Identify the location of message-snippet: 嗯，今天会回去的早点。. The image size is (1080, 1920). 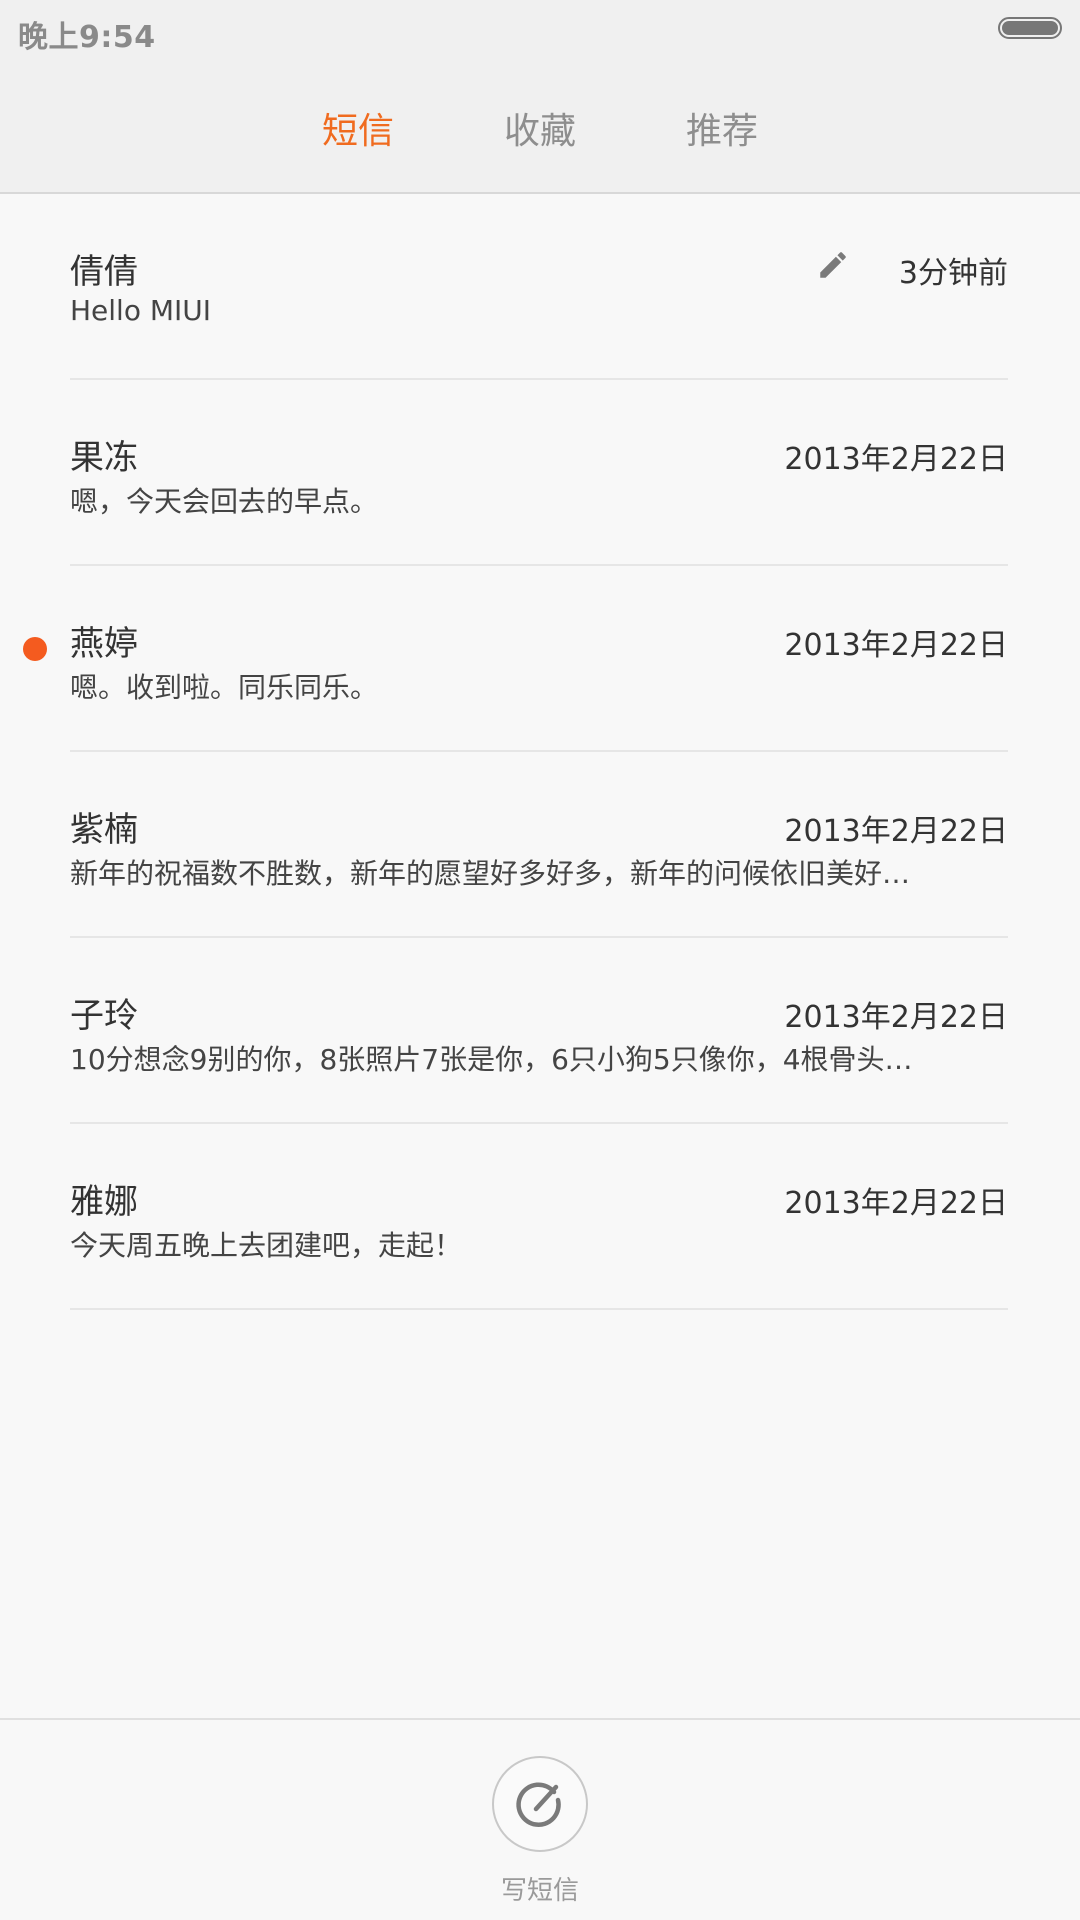
(224, 501).